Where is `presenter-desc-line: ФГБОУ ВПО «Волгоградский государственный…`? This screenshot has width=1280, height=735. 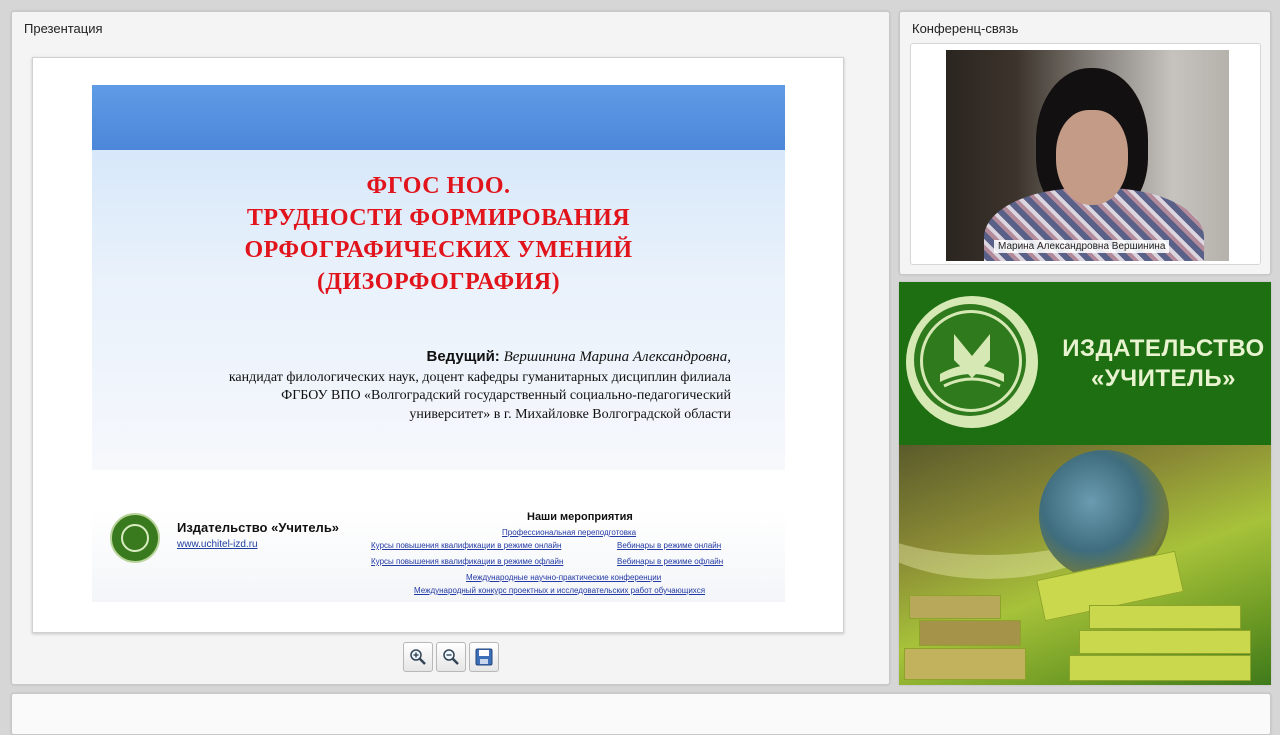 presenter-desc-line: ФГБОУ ВПО «Волгоградский государственный… is located at coordinates (506, 395).